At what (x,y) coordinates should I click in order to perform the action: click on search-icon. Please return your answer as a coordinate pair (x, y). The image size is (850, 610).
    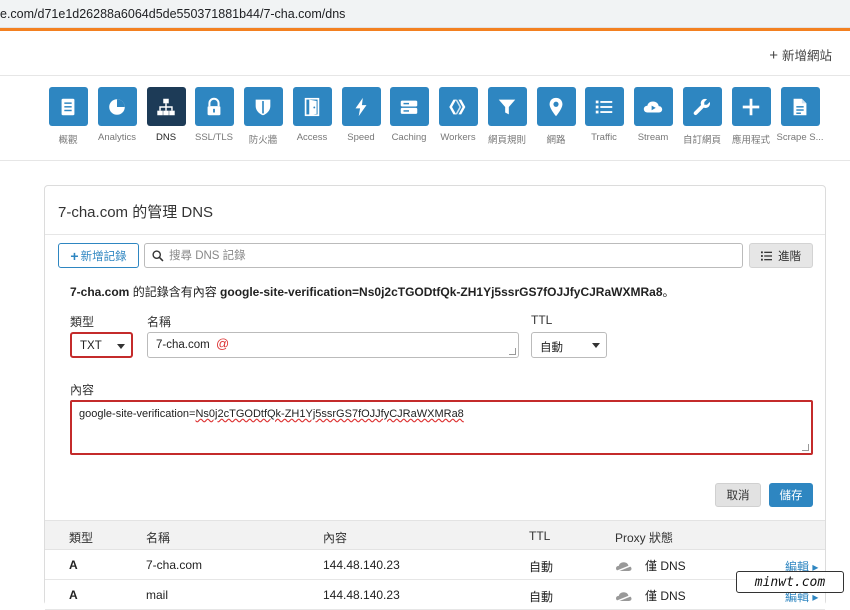
    Looking at the image, I should click on (158, 256).